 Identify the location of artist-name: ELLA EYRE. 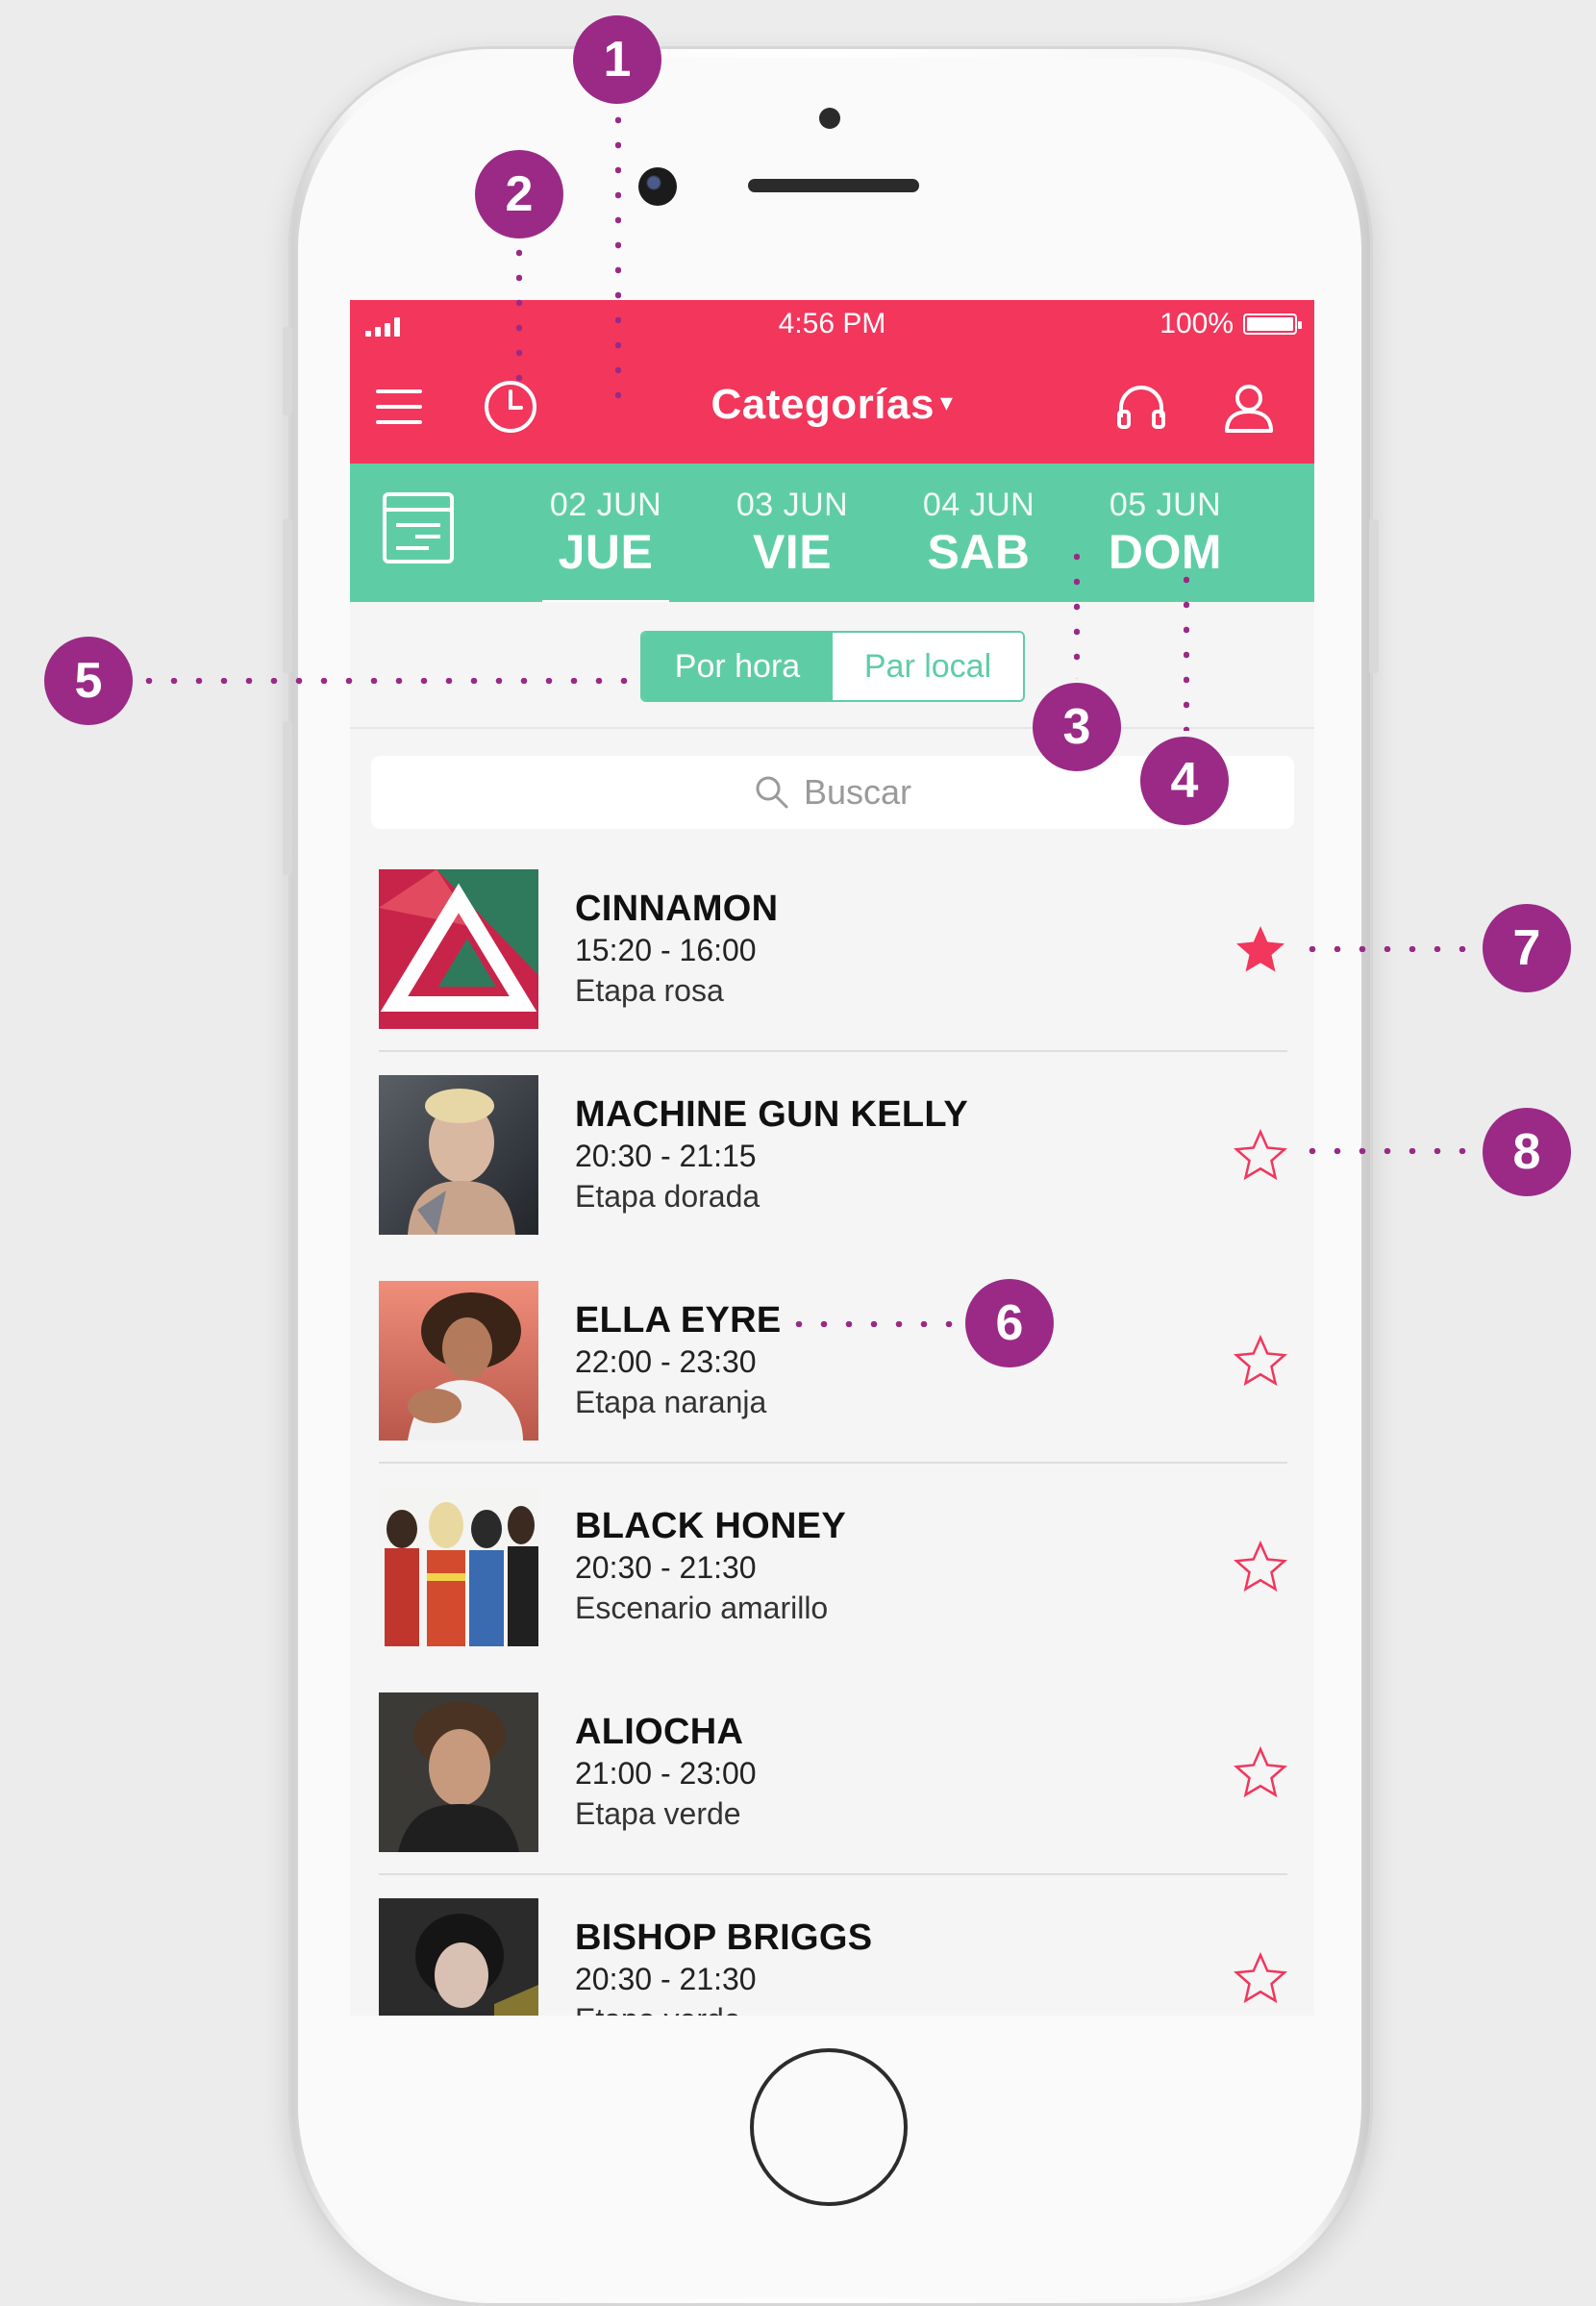
(679, 1321).